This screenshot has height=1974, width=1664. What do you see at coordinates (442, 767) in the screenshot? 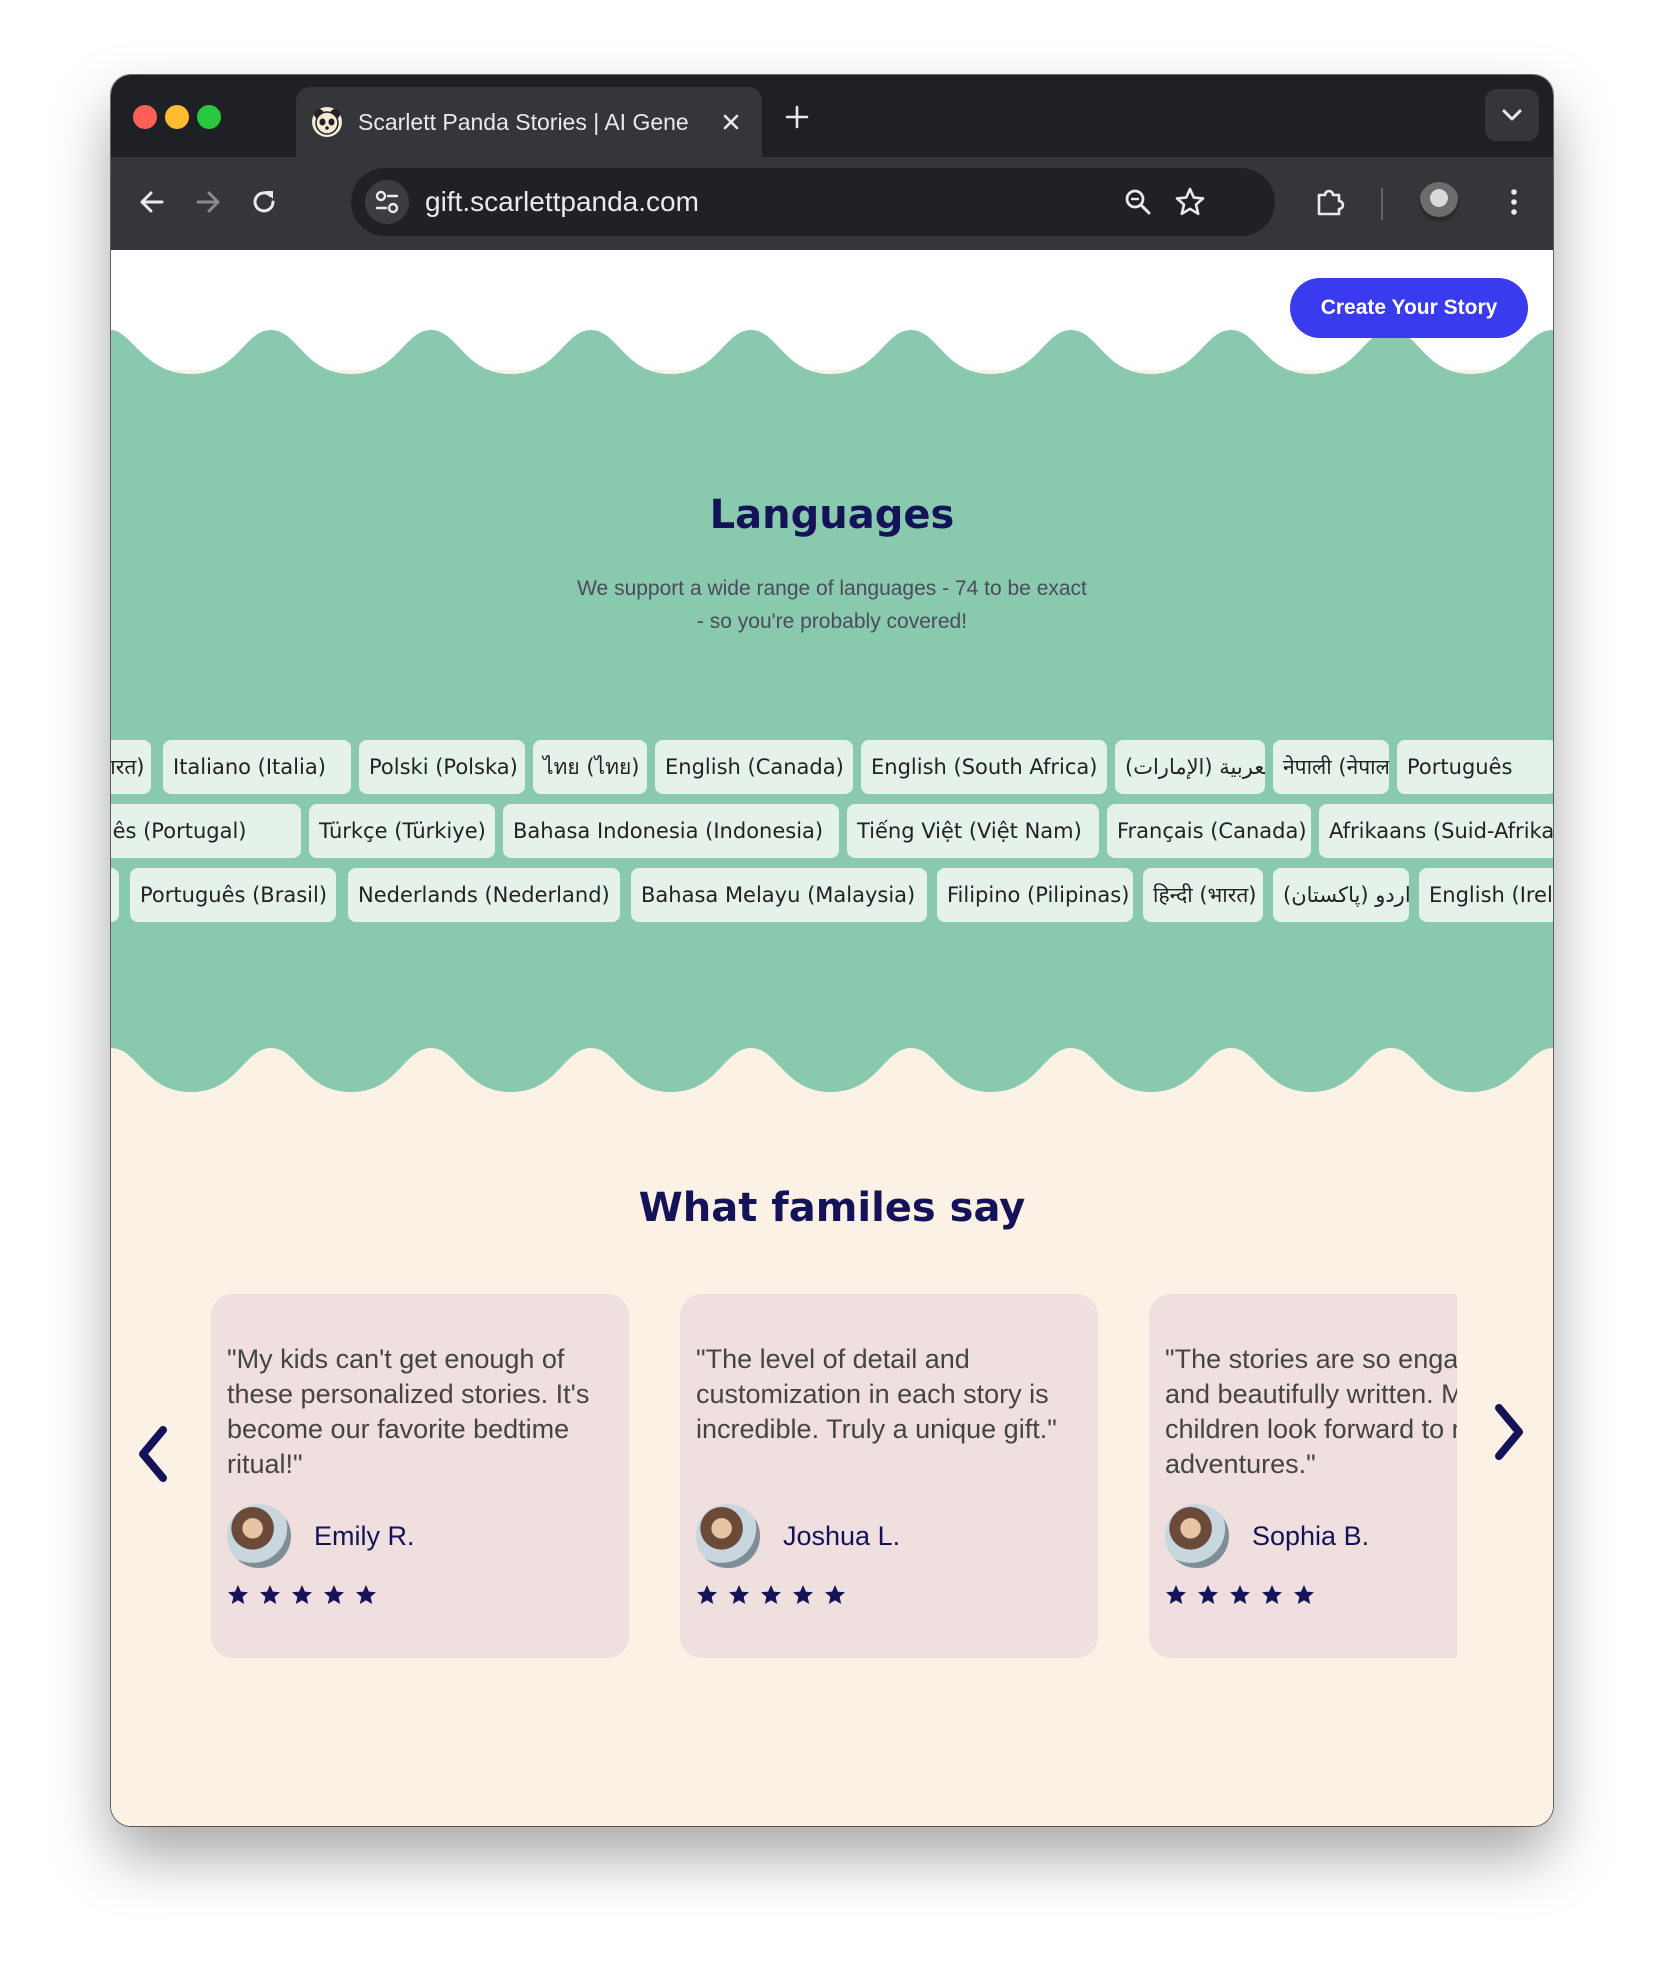
I see `language-chip: Polski (Polska)` at bounding box center [442, 767].